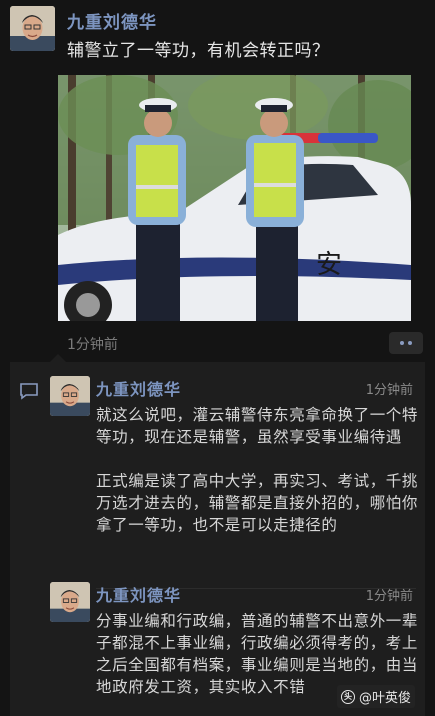  I want to click on watermark-text: @叶英俊, so click(384, 698).